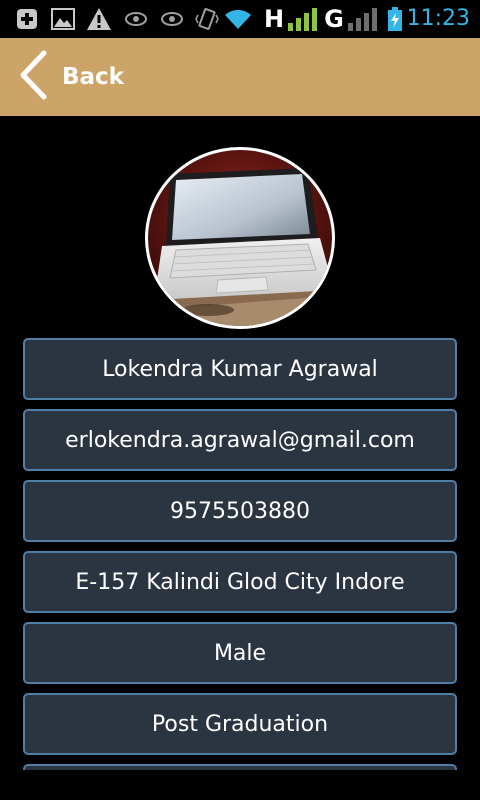 This screenshot has width=480, height=800. What do you see at coordinates (240, 724) in the screenshot?
I see `qualification-field: Post Graduation` at bounding box center [240, 724].